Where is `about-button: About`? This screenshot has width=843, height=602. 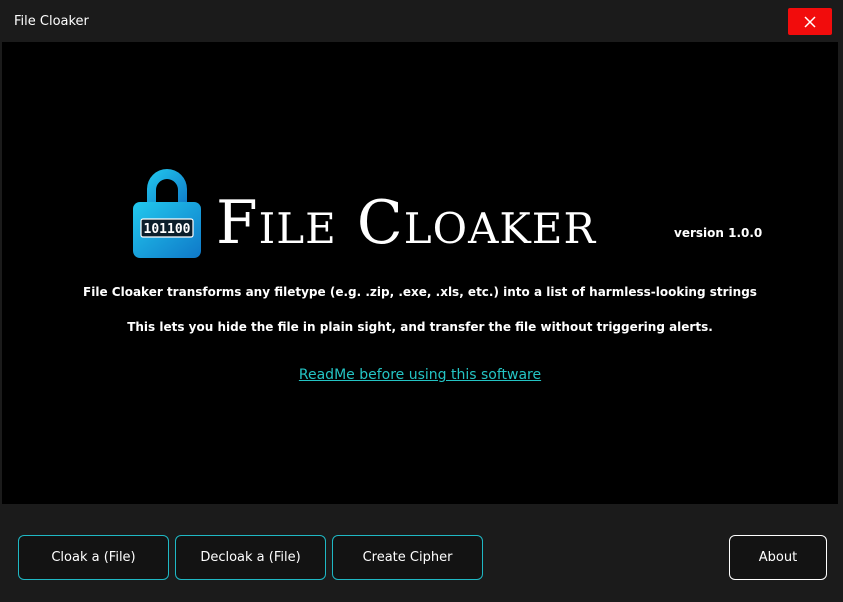
about-button: About is located at coordinates (778, 557).